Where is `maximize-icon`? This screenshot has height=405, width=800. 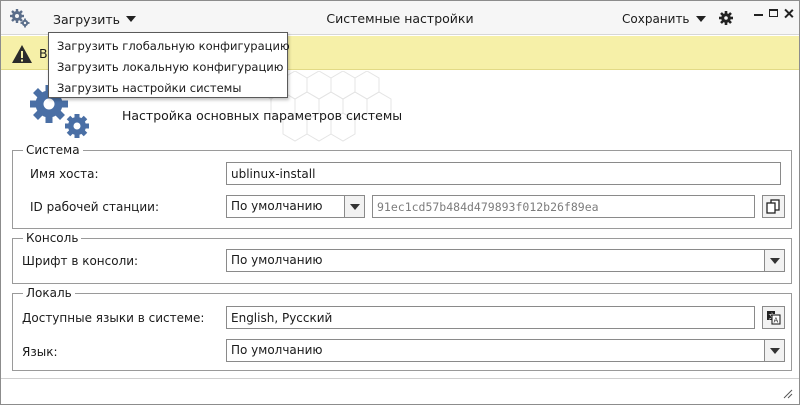 maximize-icon is located at coordinates (773, 13).